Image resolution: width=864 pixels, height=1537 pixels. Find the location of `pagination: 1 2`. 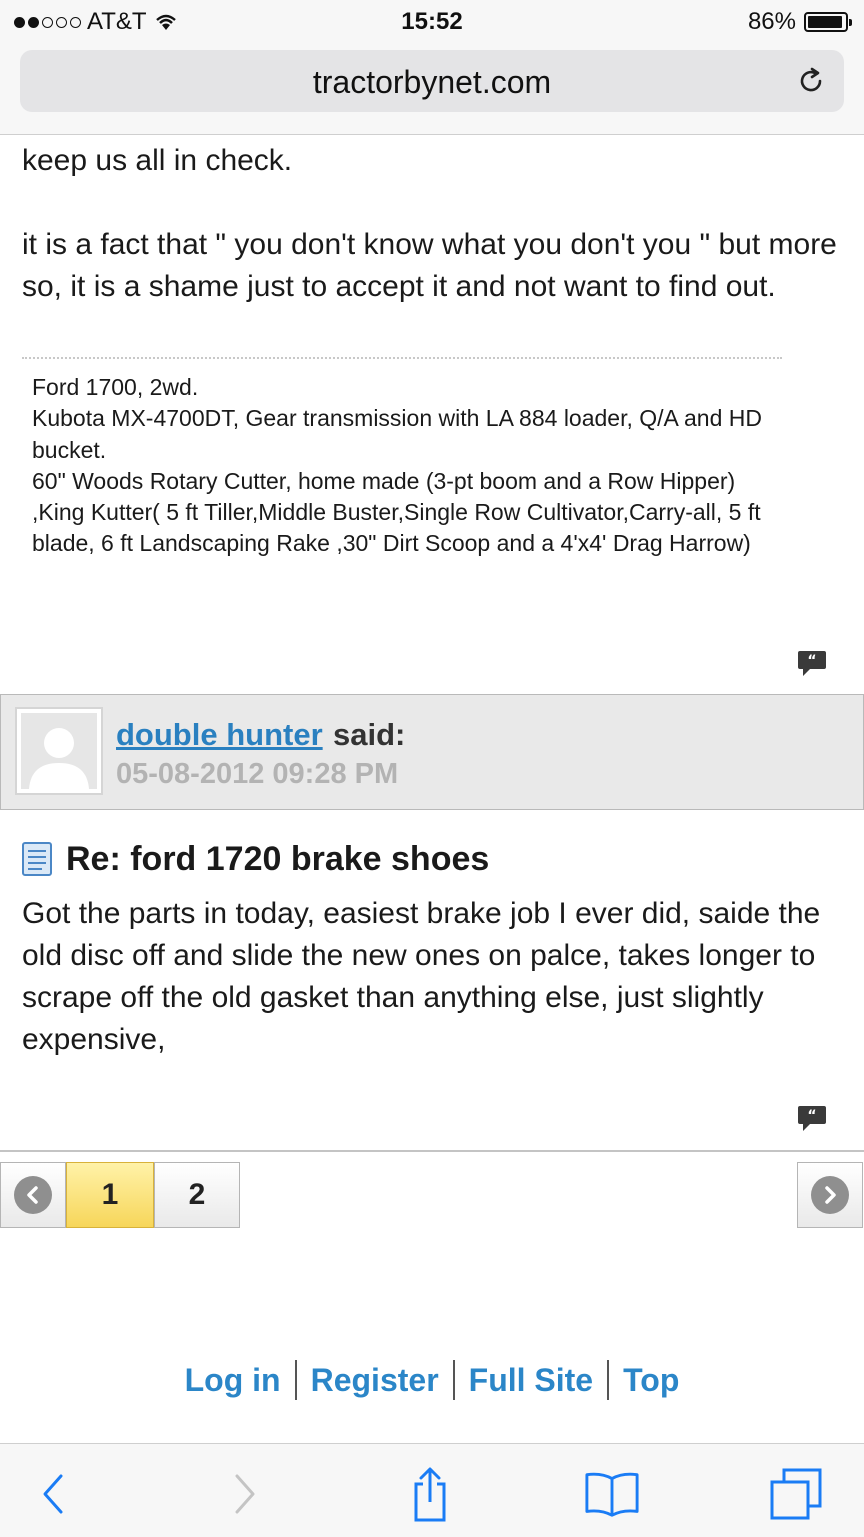

pagination: 1 2 is located at coordinates (120, 1195).